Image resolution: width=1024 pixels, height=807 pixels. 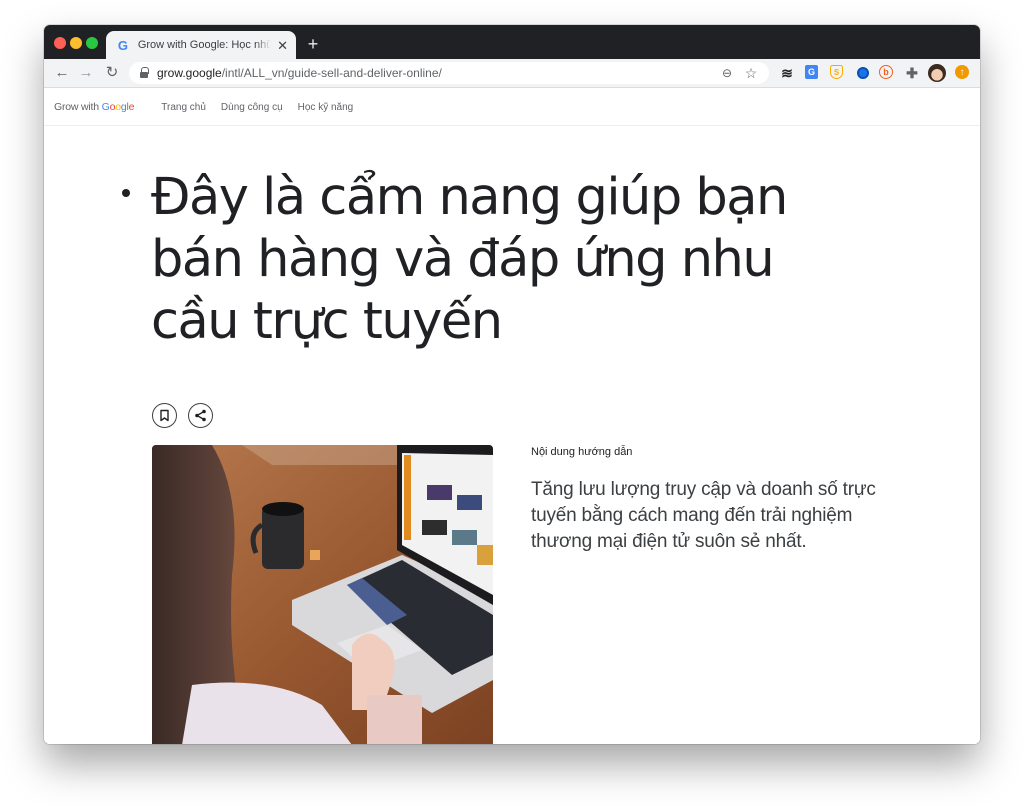 I want to click on grow-with-google-logo: Grow with Google, so click(x=94, y=107).